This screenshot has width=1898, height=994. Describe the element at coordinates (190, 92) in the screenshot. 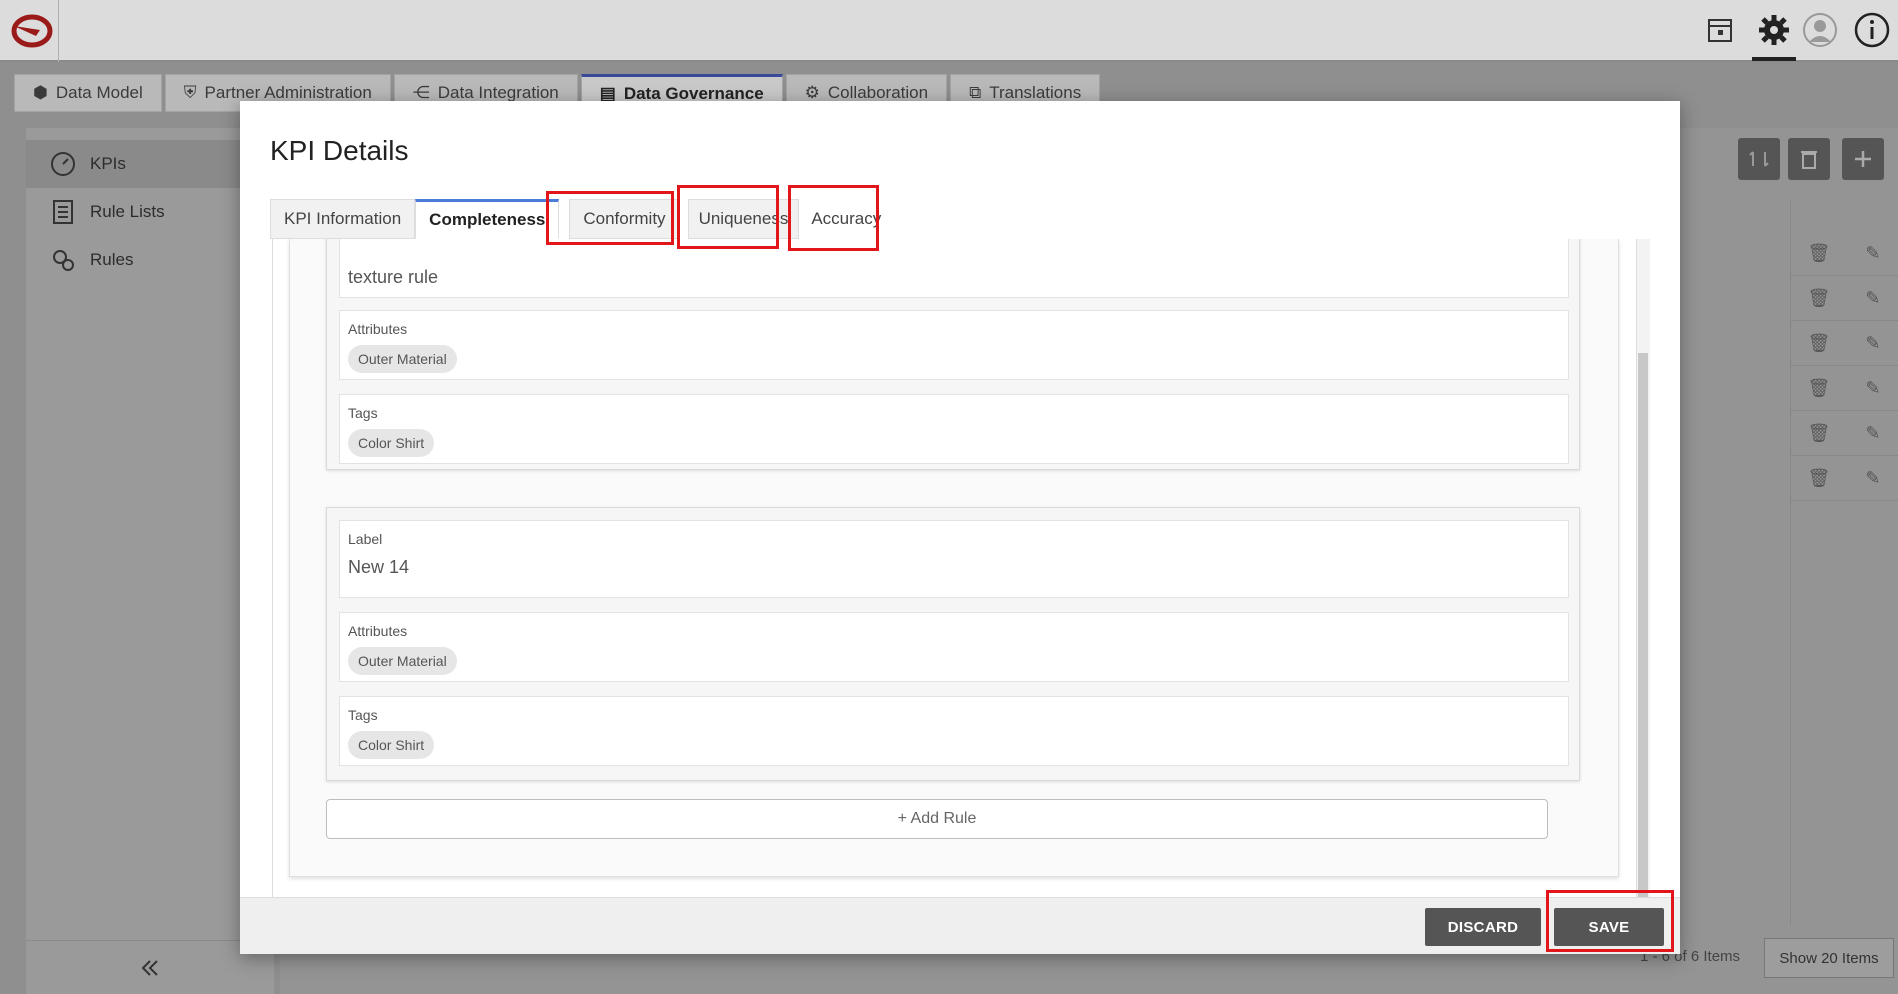

I see `shield-icon: ⛨` at that location.